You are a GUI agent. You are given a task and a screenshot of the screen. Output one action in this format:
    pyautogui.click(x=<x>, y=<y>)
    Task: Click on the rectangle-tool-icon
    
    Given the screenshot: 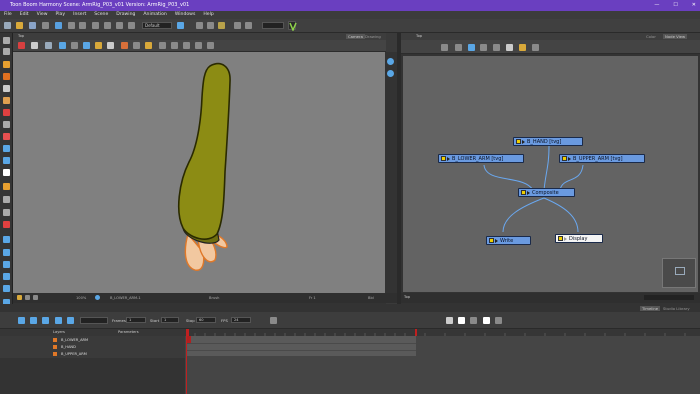 What is the action you would take?
    pyautogui.click(x=6, y=148)
    